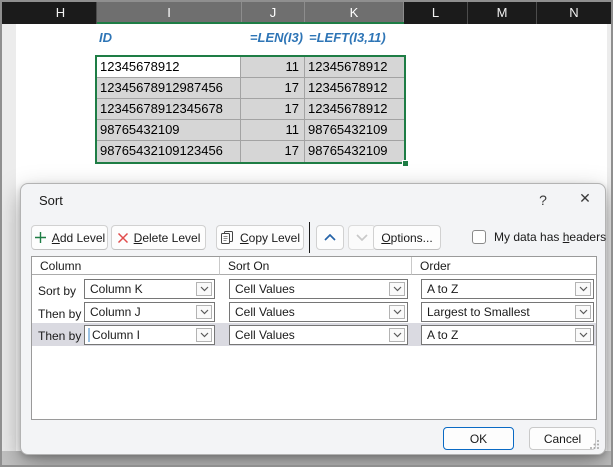  I want to click on header-gutter, so click(12, 12).